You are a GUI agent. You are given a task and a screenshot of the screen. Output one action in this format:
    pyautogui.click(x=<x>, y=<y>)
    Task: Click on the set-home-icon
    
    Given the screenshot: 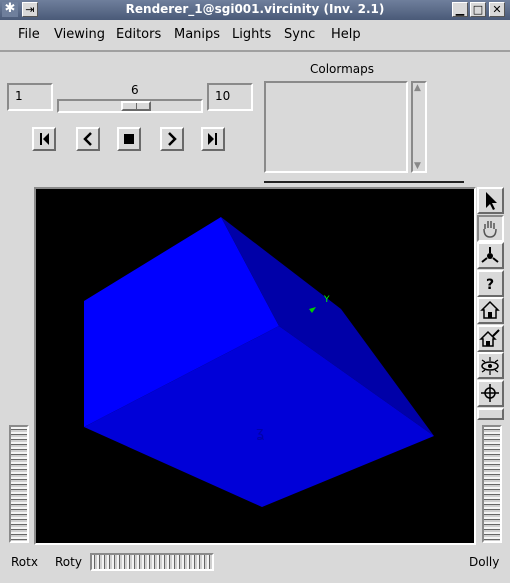 What is the action you would take?
    pyautogui.click(x=489, y=338)
    